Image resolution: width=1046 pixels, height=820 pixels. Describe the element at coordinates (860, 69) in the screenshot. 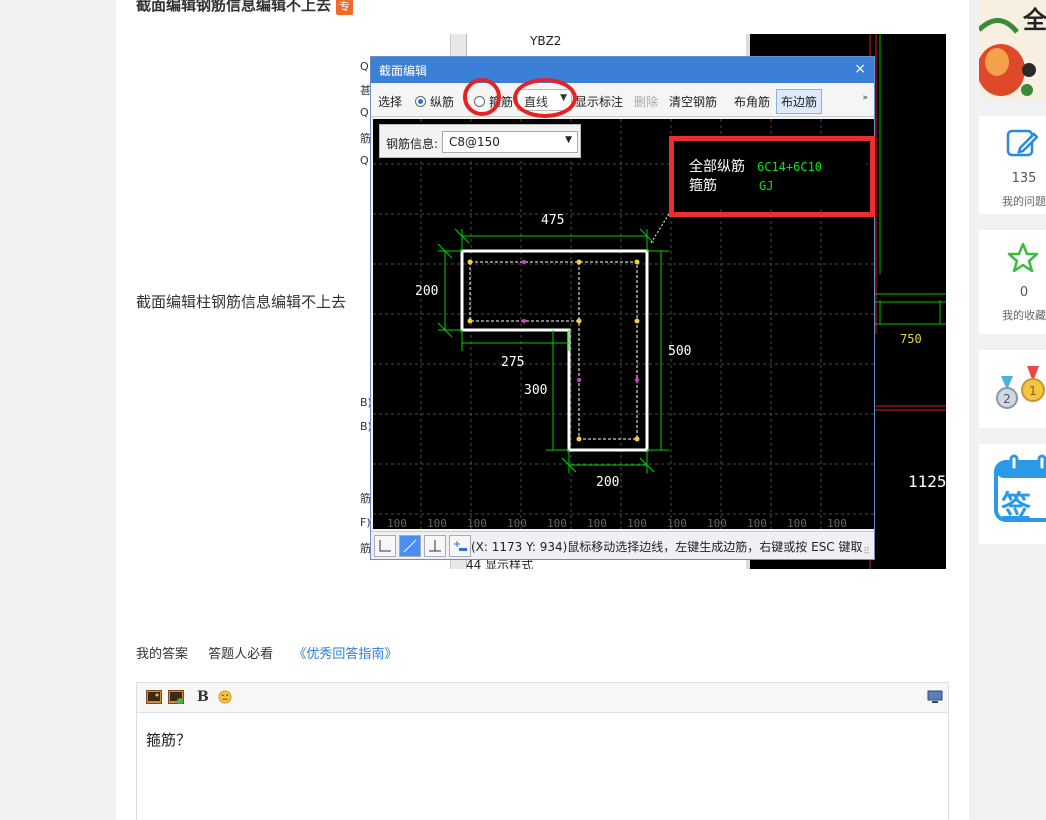

I see `dialog-close-button: ×` at that location.